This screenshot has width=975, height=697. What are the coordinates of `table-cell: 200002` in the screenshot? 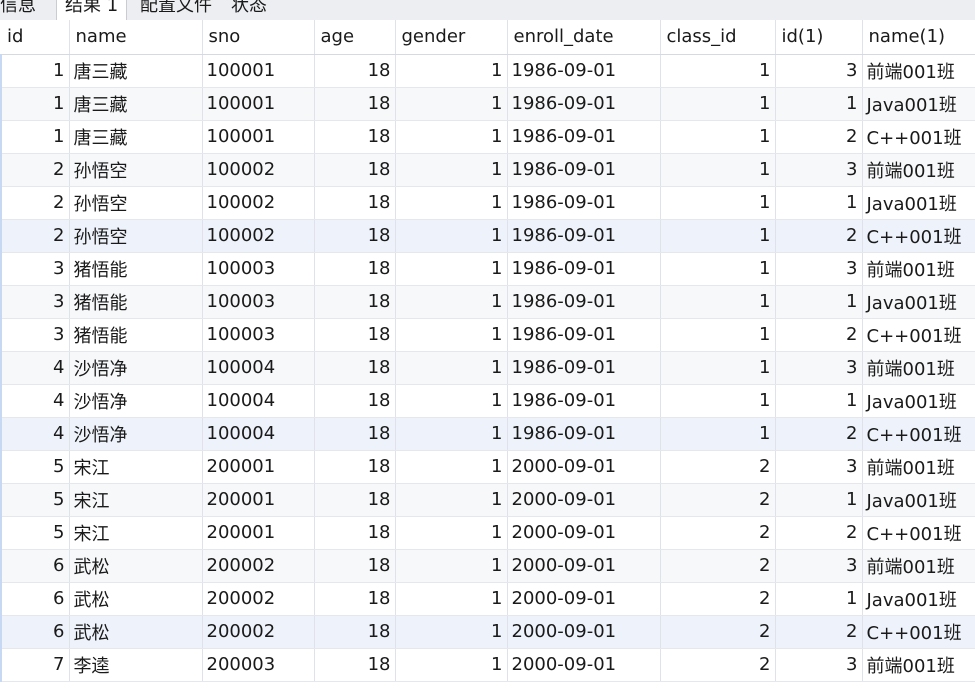 It's located at (258, 599).